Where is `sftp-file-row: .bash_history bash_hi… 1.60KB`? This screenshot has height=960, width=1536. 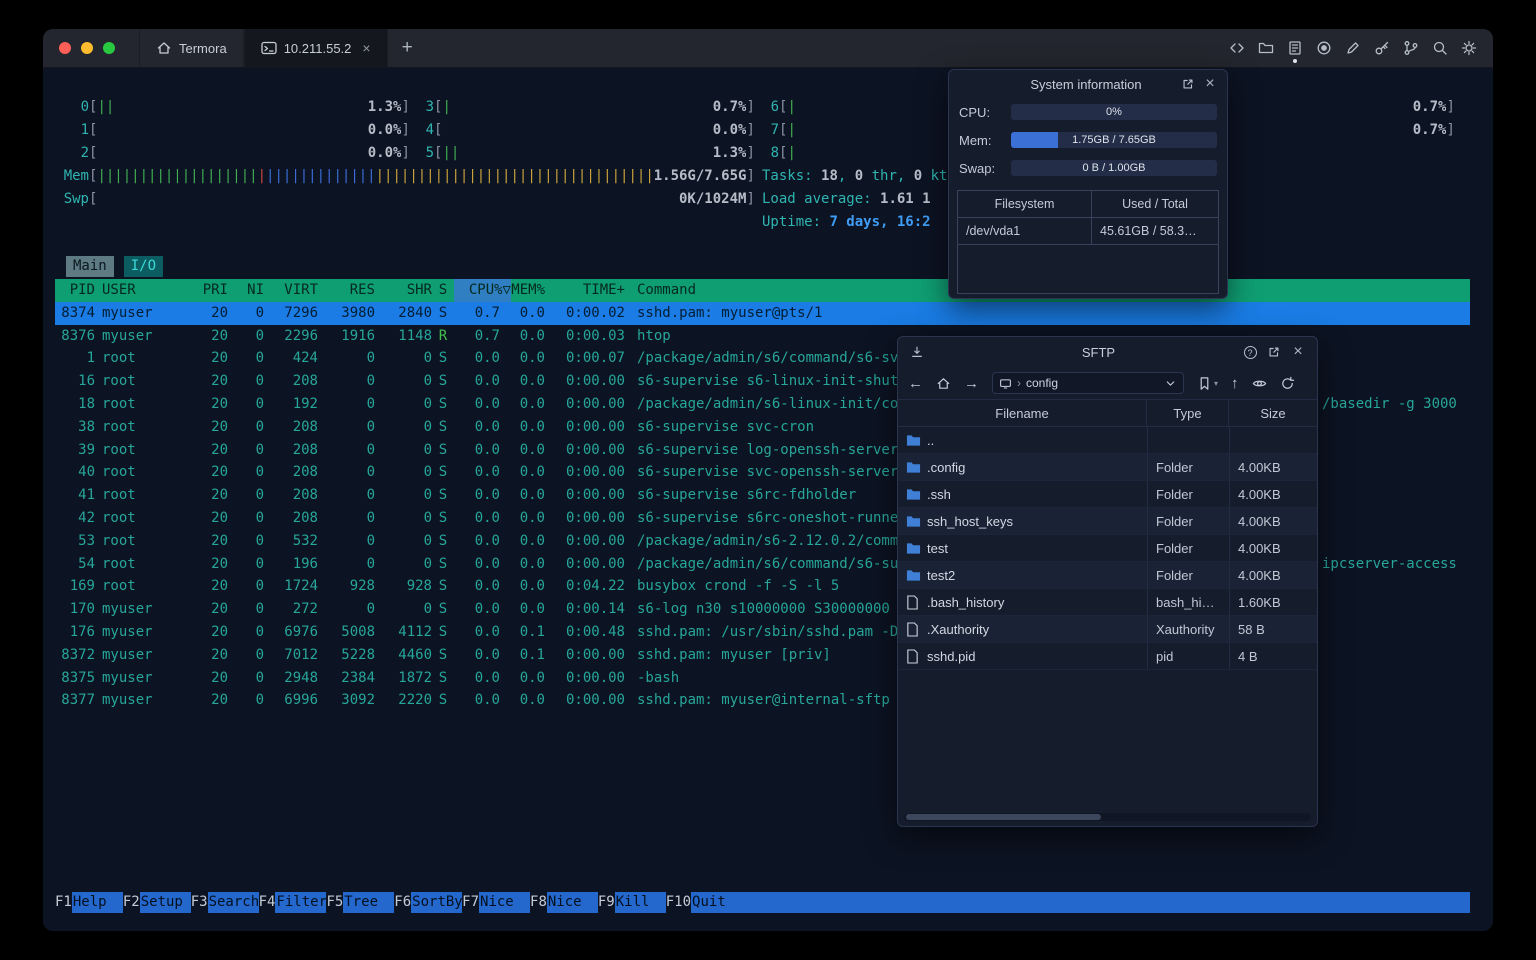
sftp-file-row: .bash_history bash_hi… 1.60KB is located at coordinates (1107, 602).